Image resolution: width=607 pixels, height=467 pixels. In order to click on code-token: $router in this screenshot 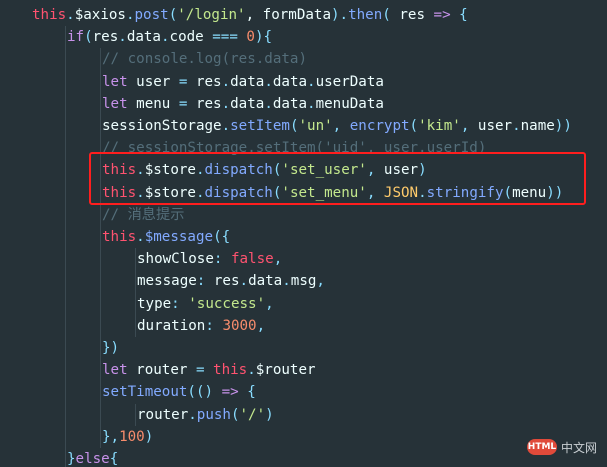, I will do `click(285, 370)`.